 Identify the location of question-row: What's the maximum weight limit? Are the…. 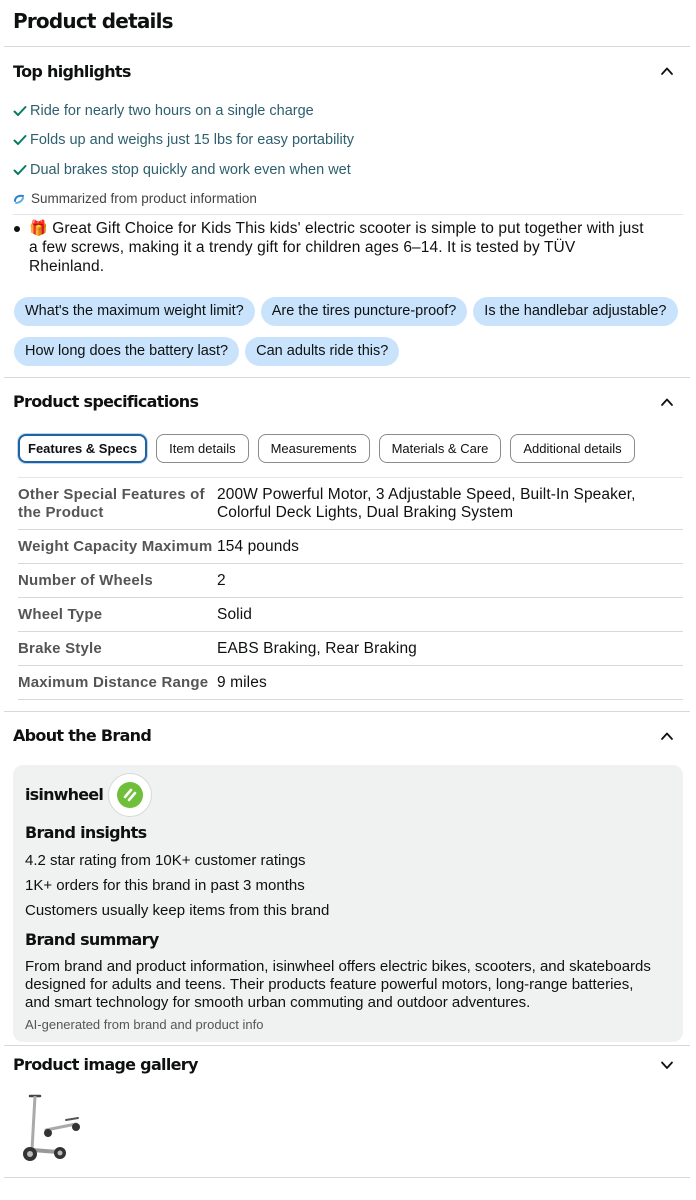
(348, 311).